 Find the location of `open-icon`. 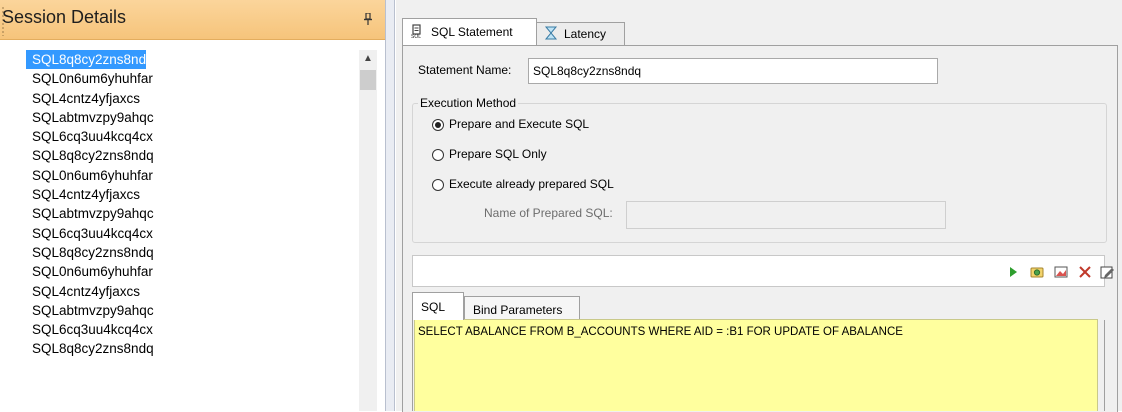

open-icon is located at coordinates (1037, 272).